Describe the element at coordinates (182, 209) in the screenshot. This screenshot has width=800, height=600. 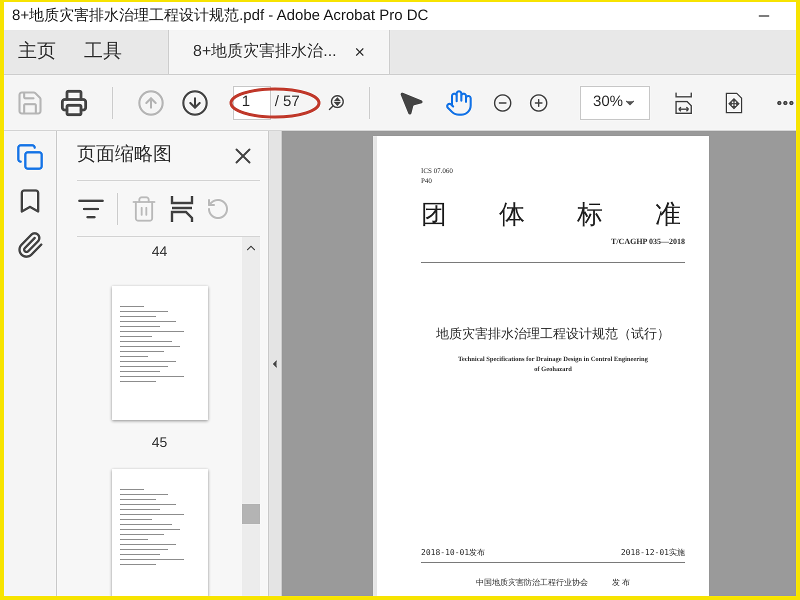
I see `insert-page-icon` at that location.